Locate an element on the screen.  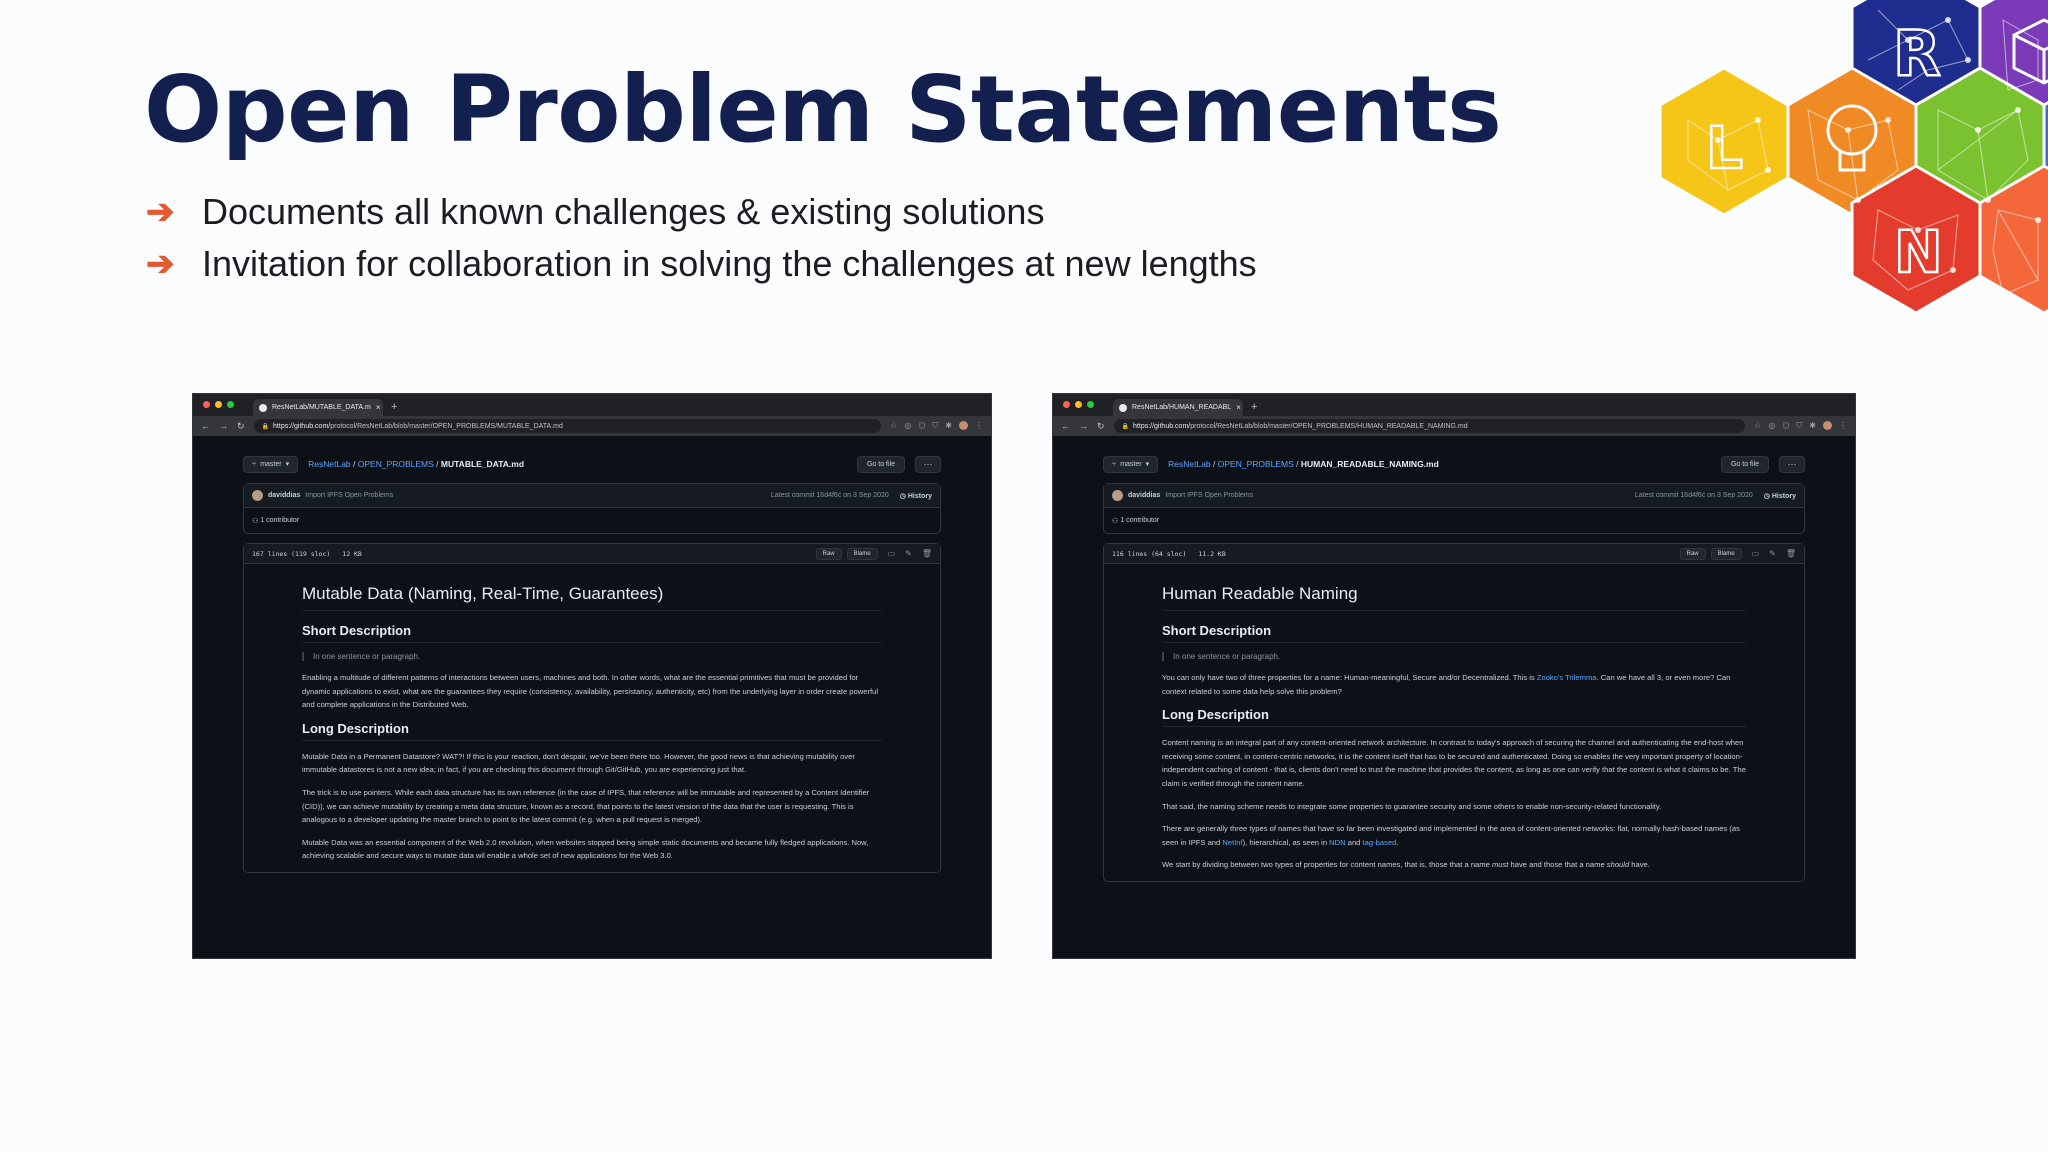
lock-icon: 🔒 is located at coordinates (265, 426).